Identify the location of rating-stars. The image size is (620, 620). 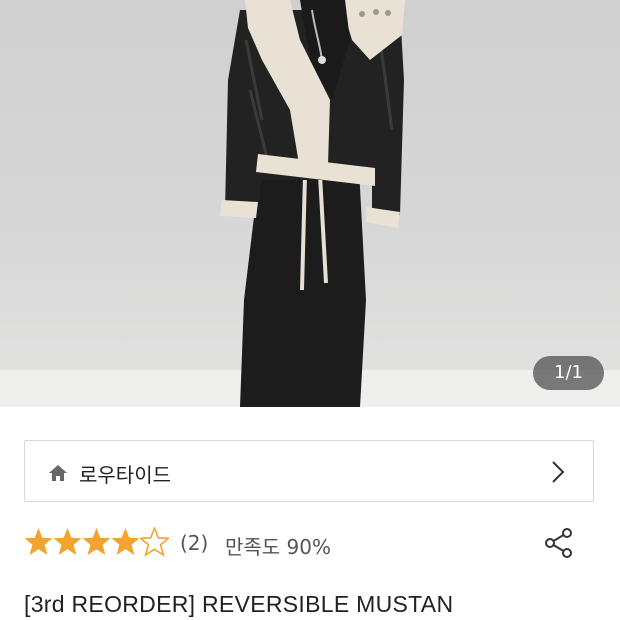
(96, 542).